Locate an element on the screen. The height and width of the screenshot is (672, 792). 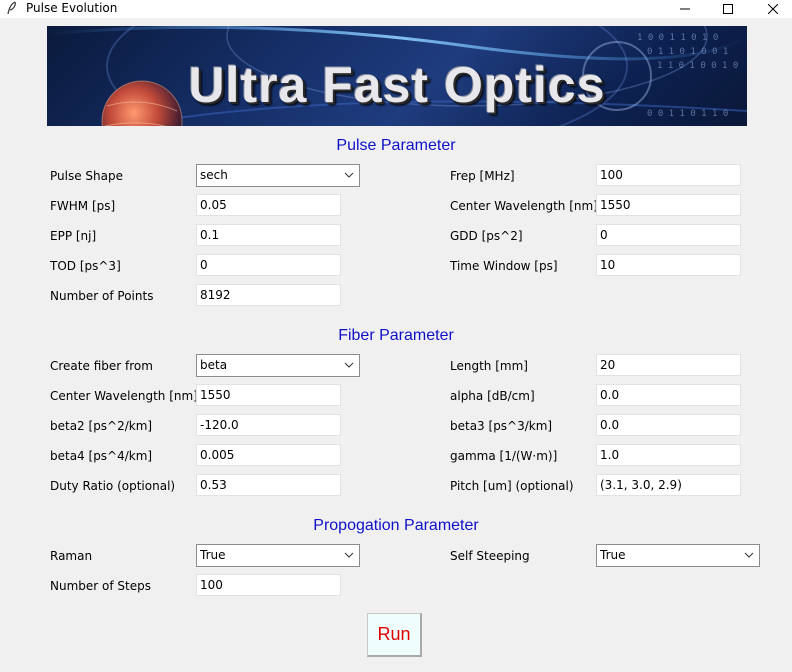
pitch-label: Pitch [um] (optional) is located at coordinates (512, 486).